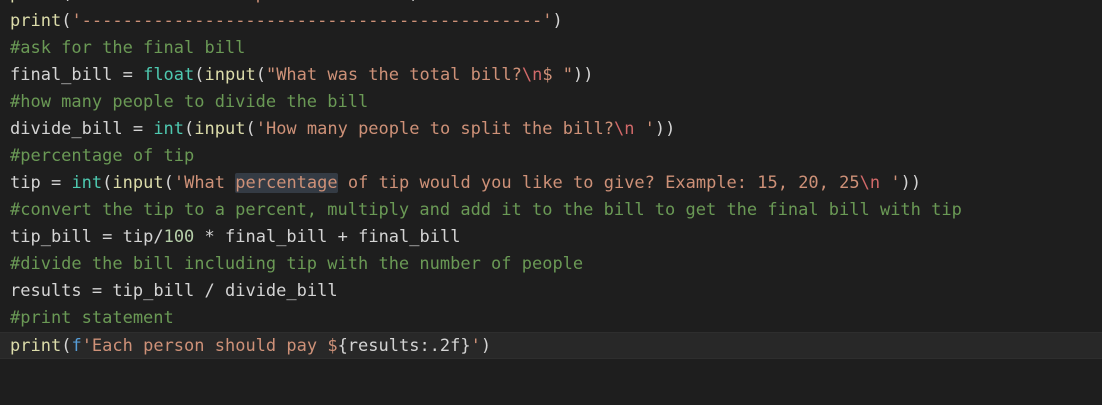 The height and width of the screenshot is (405, 1102). Describe the element at coordinates (209, 346) in the screenshot. I see `code-token-string: 'Each person should pay $` at that location.